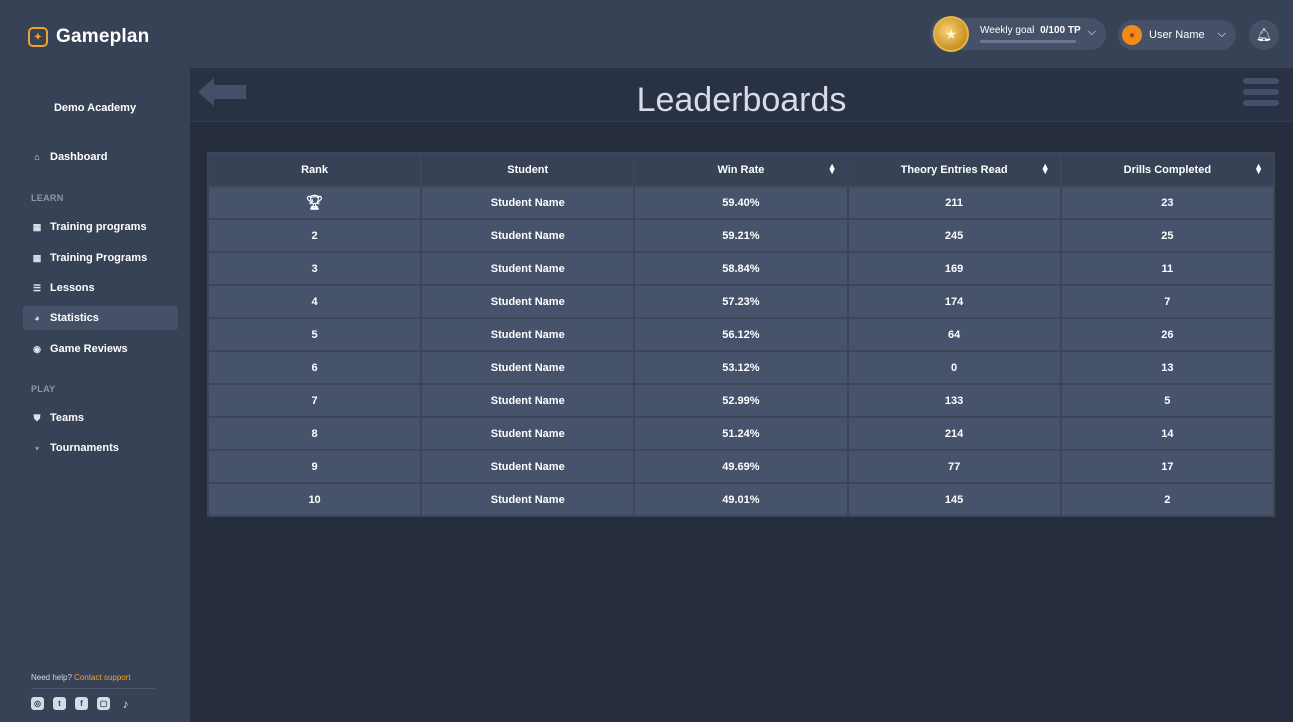  I want to click on sidebar-item-game-reviews: ◉ Game Reviews, so click(100, 349).